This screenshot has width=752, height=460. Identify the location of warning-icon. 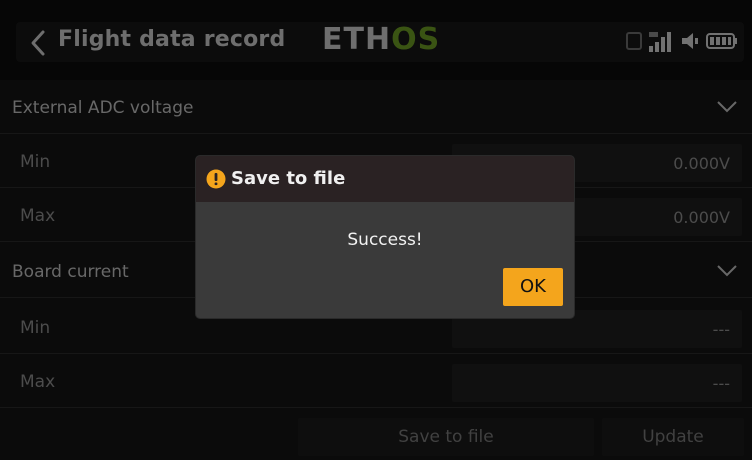
(216, 179).